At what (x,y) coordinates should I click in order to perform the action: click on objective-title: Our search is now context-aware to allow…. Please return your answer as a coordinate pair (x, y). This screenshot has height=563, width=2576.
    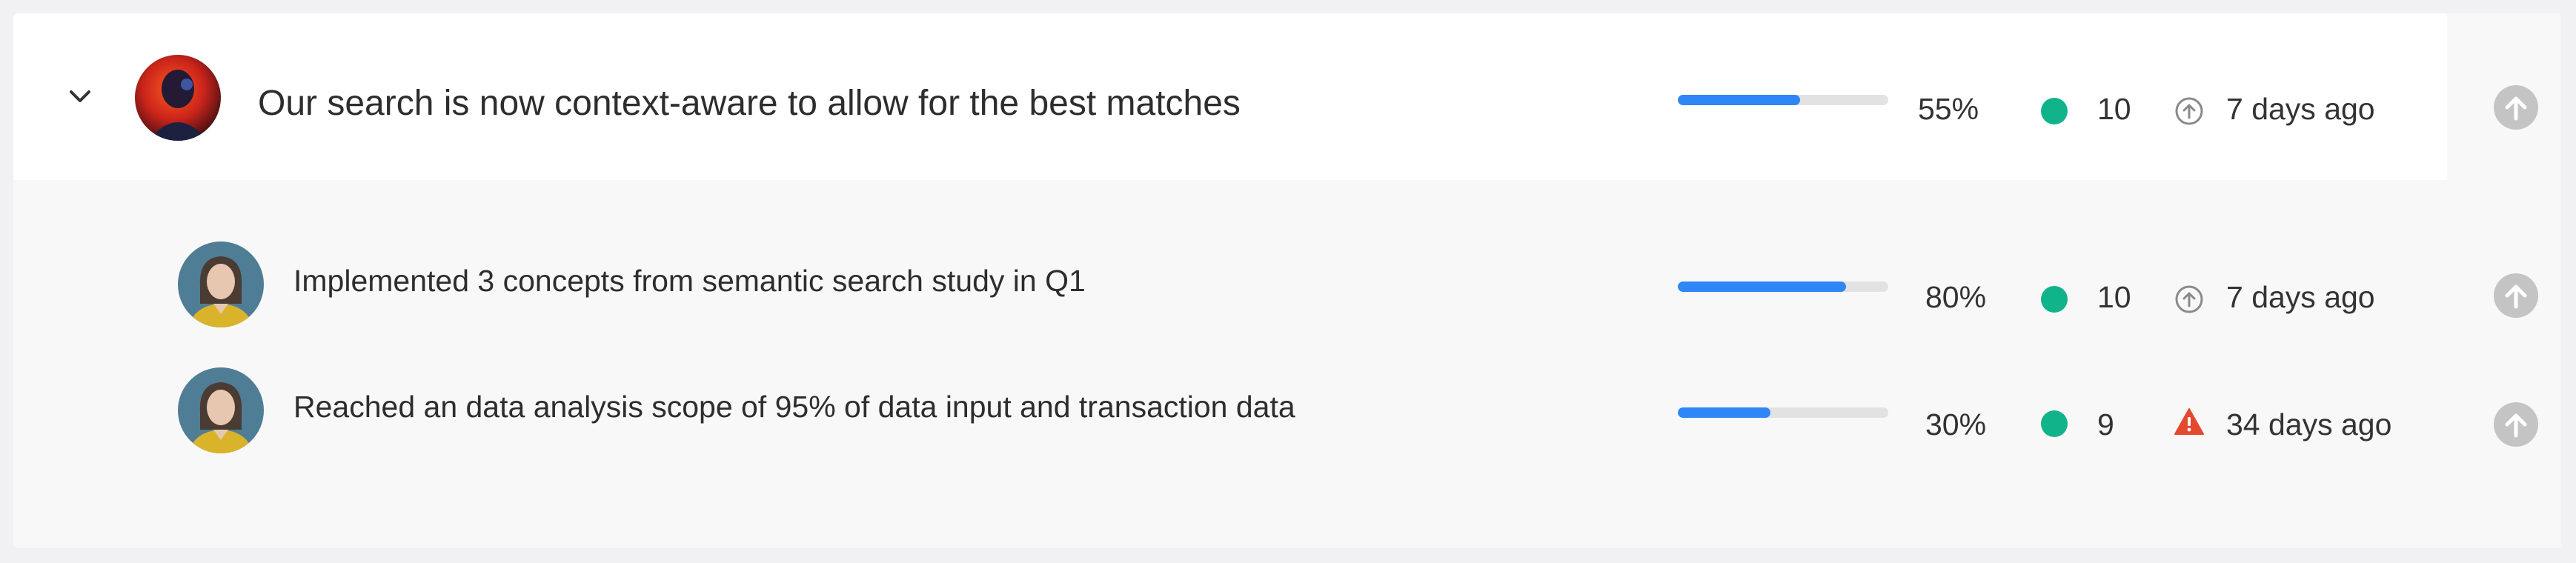
    Looking at the image, I should click on (749, 103).